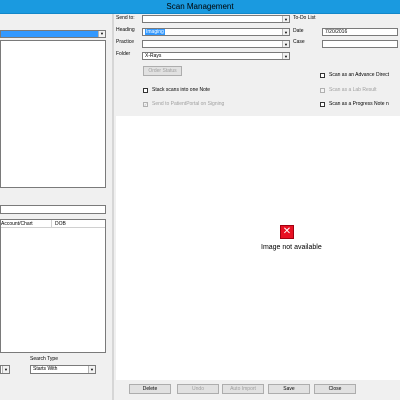 The height and width of the screenshot is (400, 400). What do you see at coordinates (291, 247) in the screenshot?
I see `image-unavailable-text: Image not available` at bounding box center [291, 247].